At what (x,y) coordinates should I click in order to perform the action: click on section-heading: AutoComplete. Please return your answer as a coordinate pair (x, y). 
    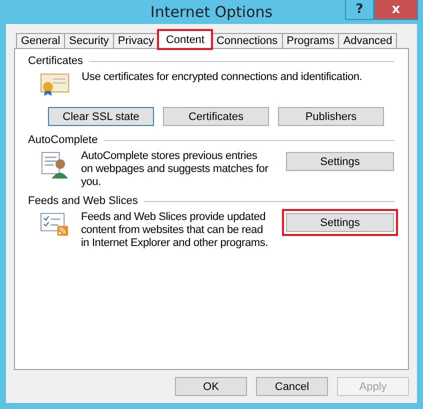
    Looking at the image, I should click on (63, 140).